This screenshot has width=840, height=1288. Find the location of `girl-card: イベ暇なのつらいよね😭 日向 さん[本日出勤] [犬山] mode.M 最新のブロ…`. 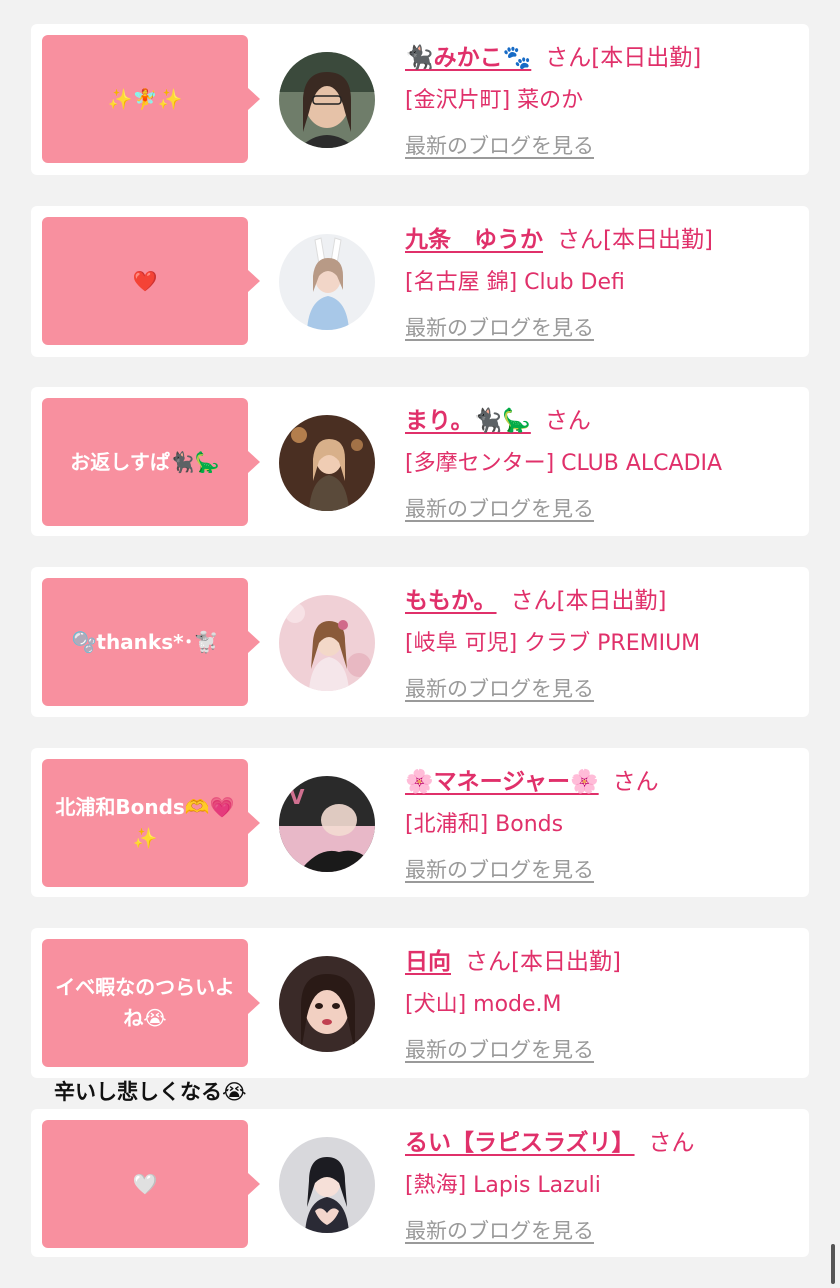

girl-card: イベ暇なのつらいよね😭 日向 さん[本日出勤] [犬山] mode.M 最新のブロ… is located at coordinates (420, 1003).